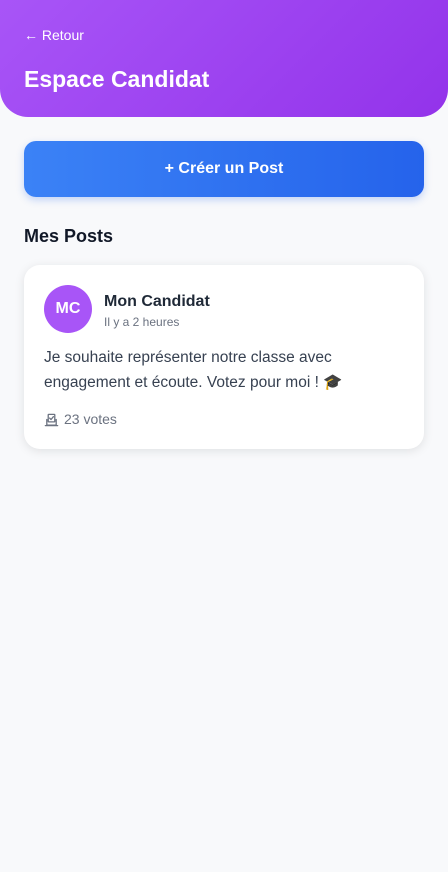 The width and height of the screenshot is (448, 872). What do you see at coordinates (224, 169) in the screenshot?
I see `create-post-button: + Créer un Post` at bounding box center [224, 169].